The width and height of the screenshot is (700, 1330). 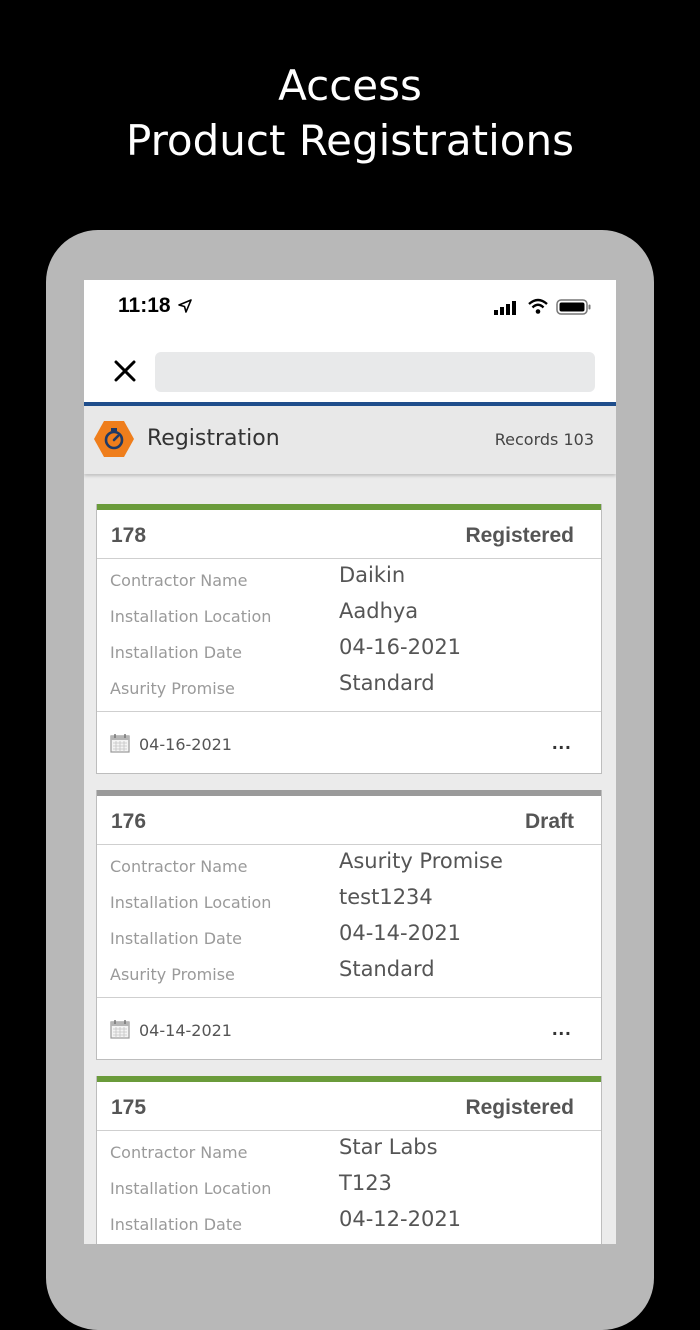 I want to click on cellular-signal-icon, so click(x=505, y=308).